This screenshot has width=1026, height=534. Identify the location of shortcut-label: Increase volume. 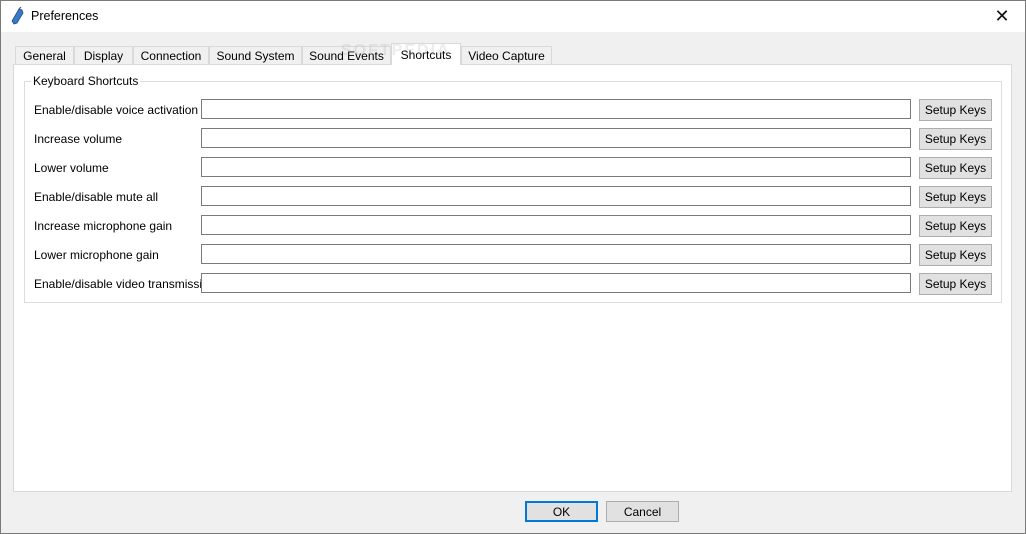
(78, 139).